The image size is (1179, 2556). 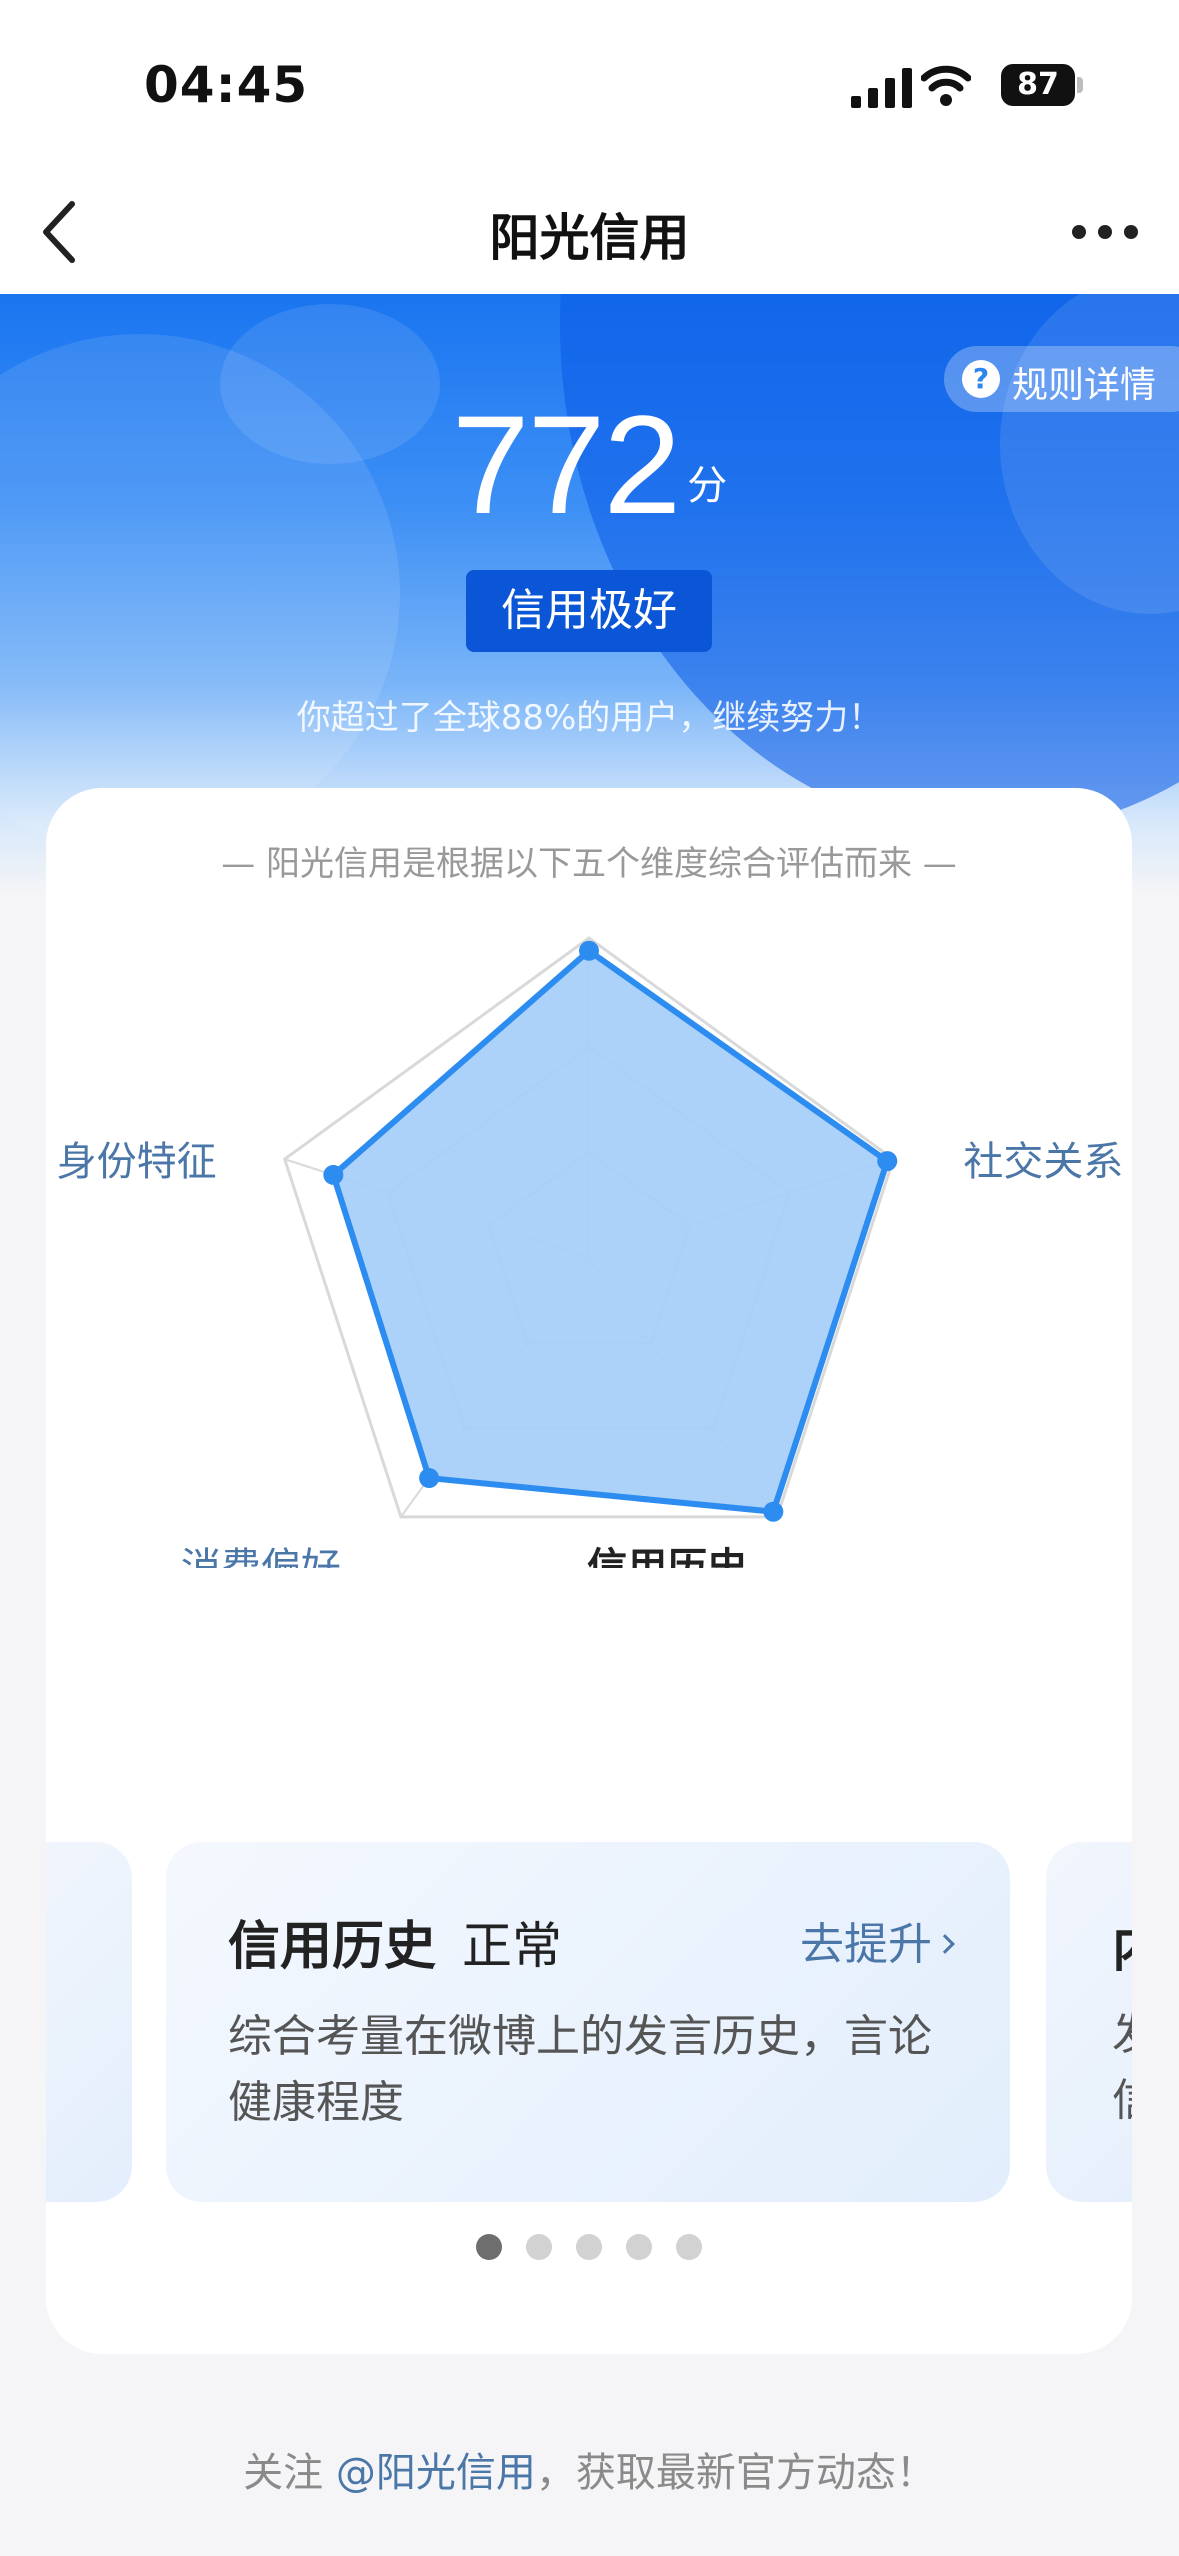 I want to click on card-description: — 阳光信用是根据以下五个维度综合评估而来 —, so click(x=589, y=864).